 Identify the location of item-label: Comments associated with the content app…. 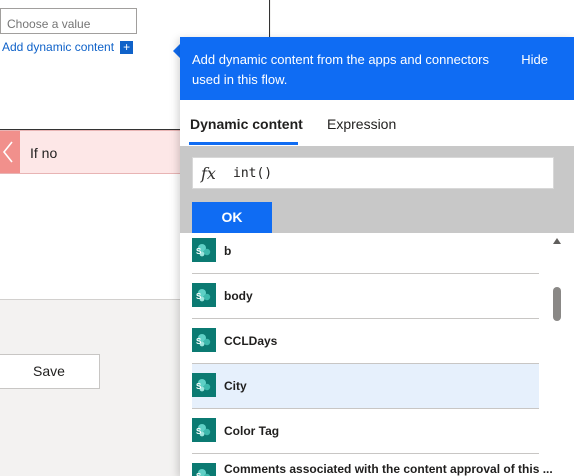
(388, 469).